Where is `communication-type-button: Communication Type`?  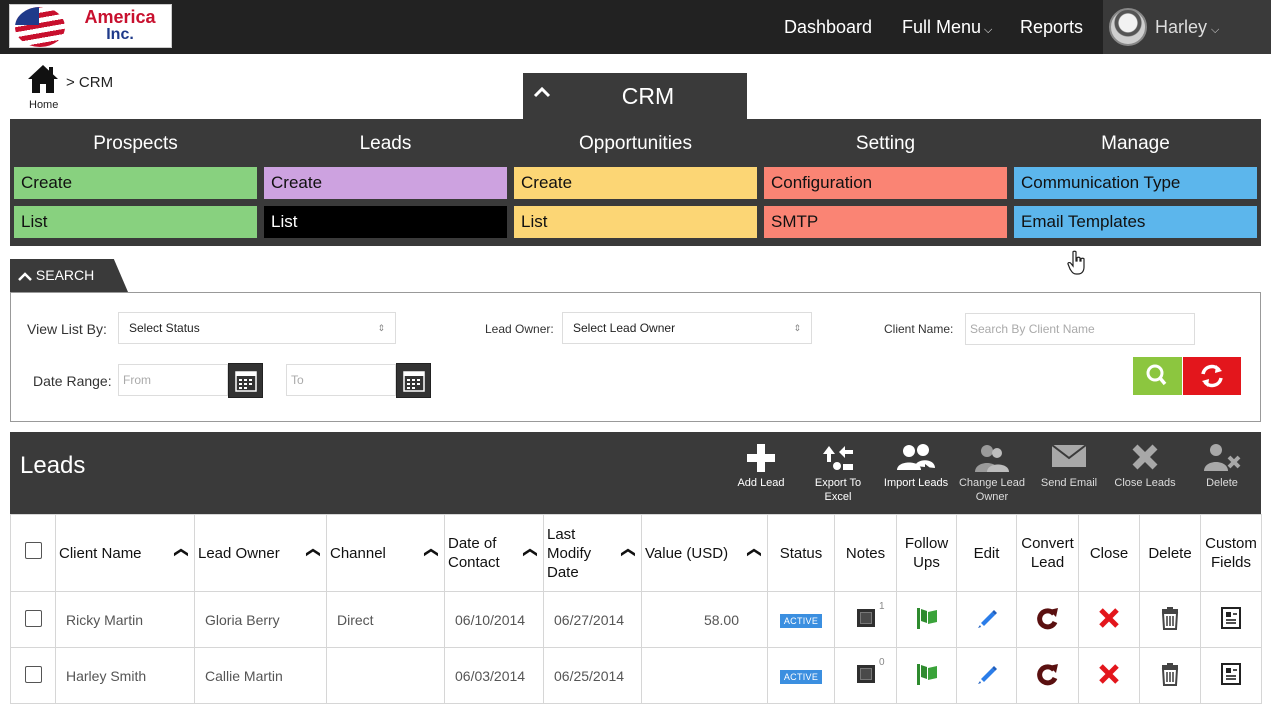 communication-type-button: Communication Type is located at coordinates (1135, 183).